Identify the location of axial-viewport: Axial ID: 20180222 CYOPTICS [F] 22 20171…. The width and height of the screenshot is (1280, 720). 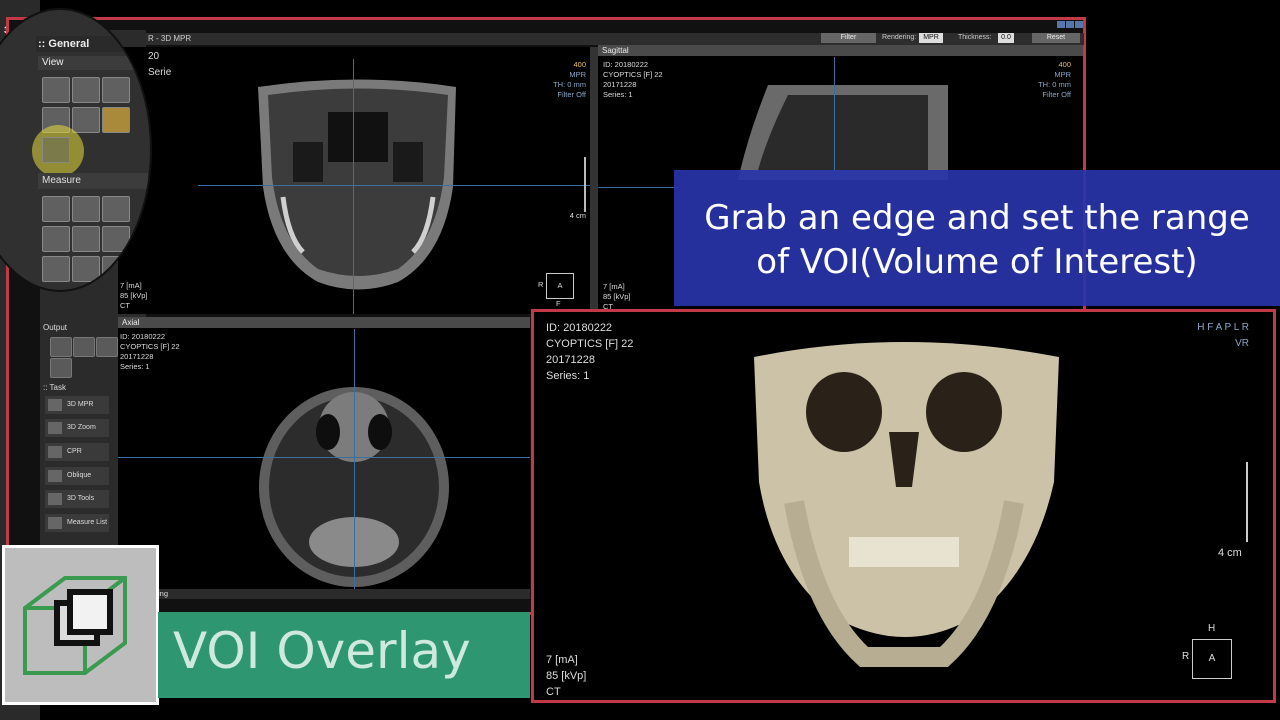
(324, 453).